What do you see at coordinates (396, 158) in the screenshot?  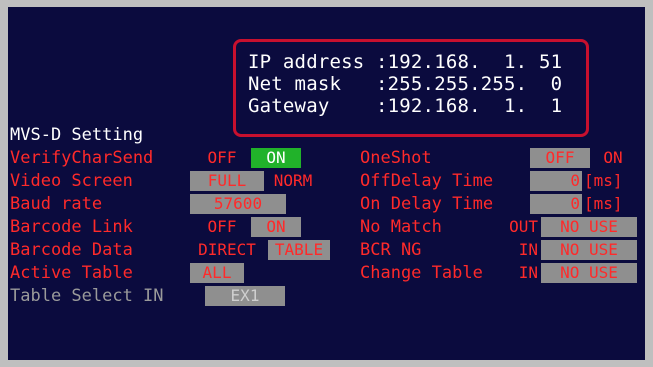 I see `oneshot-label: OneShot` at bounding box center [396, 158].